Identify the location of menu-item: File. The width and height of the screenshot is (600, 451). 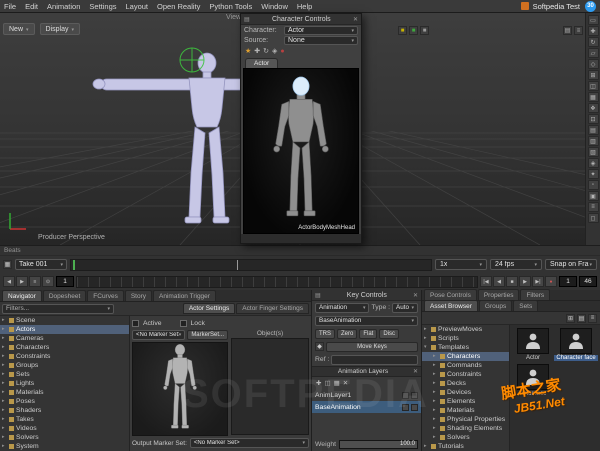
(10, 6).